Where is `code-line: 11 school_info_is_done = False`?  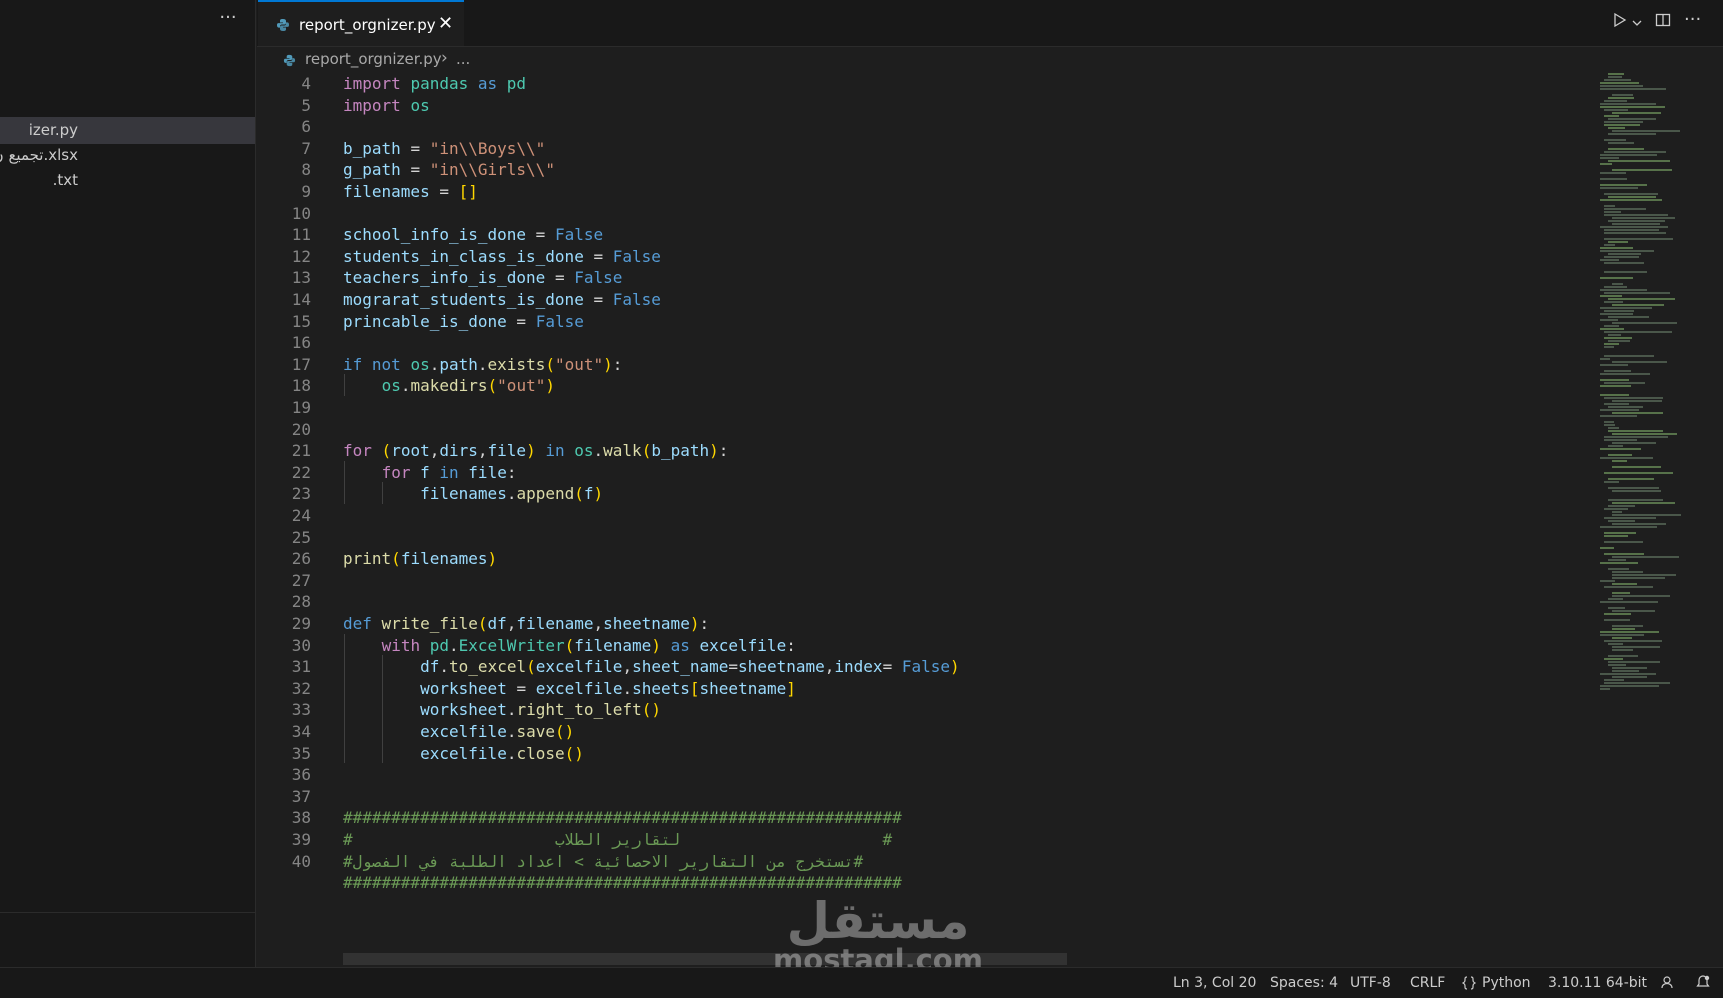
code-line: 11 school_info_is_done = False is located at coordinates (924, 235).